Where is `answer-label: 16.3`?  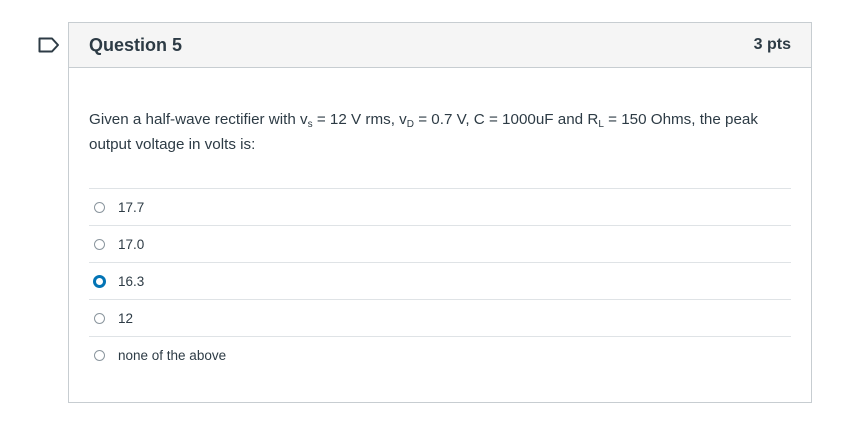
answer-label: 16.3 is located at coordinates (131, 281).